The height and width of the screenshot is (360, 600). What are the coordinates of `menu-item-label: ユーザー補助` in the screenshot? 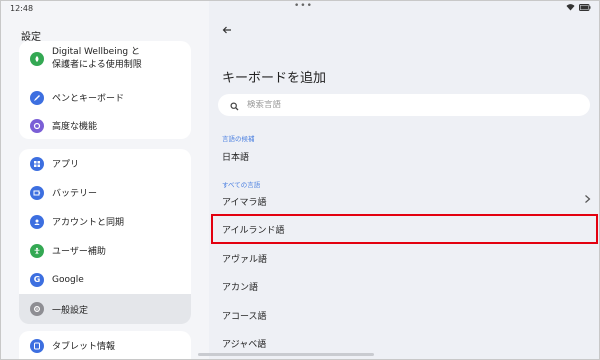 It's located at (79, 252).